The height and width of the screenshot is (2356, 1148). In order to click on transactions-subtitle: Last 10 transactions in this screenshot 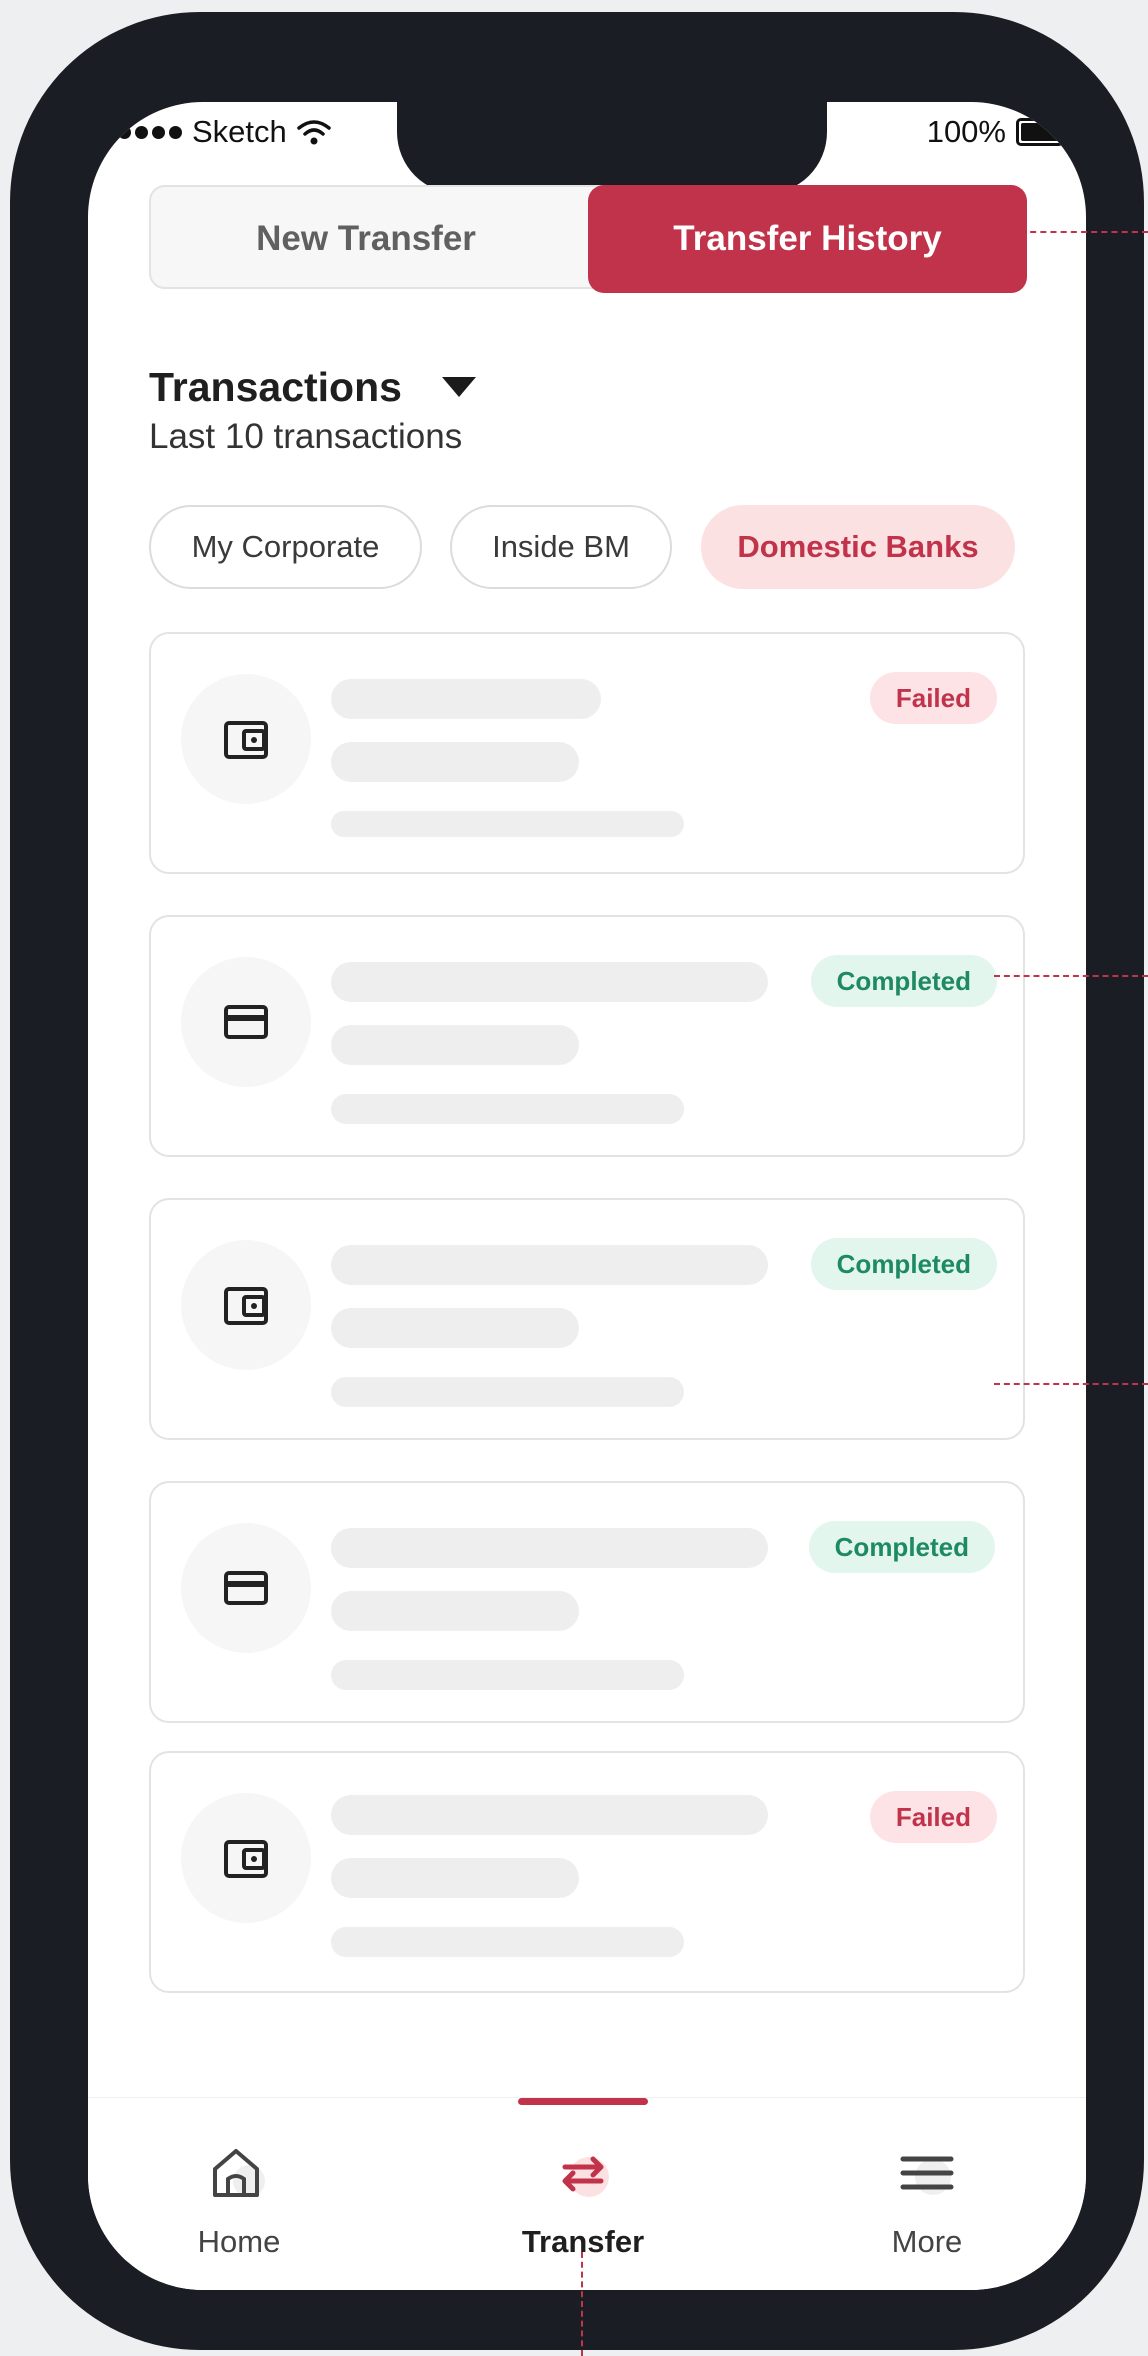, I will do `click(306, 436)`.